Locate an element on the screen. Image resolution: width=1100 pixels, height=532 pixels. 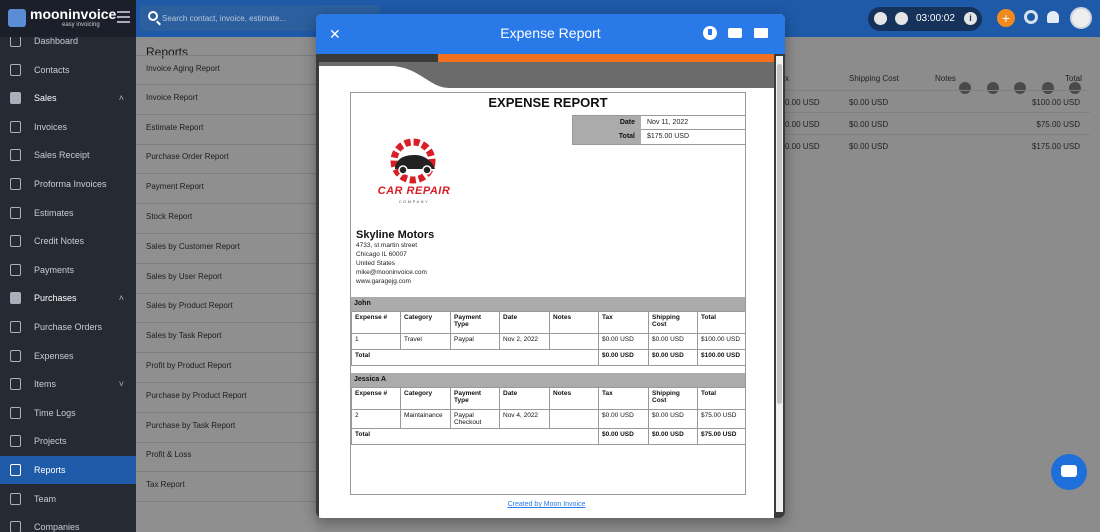
total-cell: $0.00 USD is located at coordinates (673, 436).